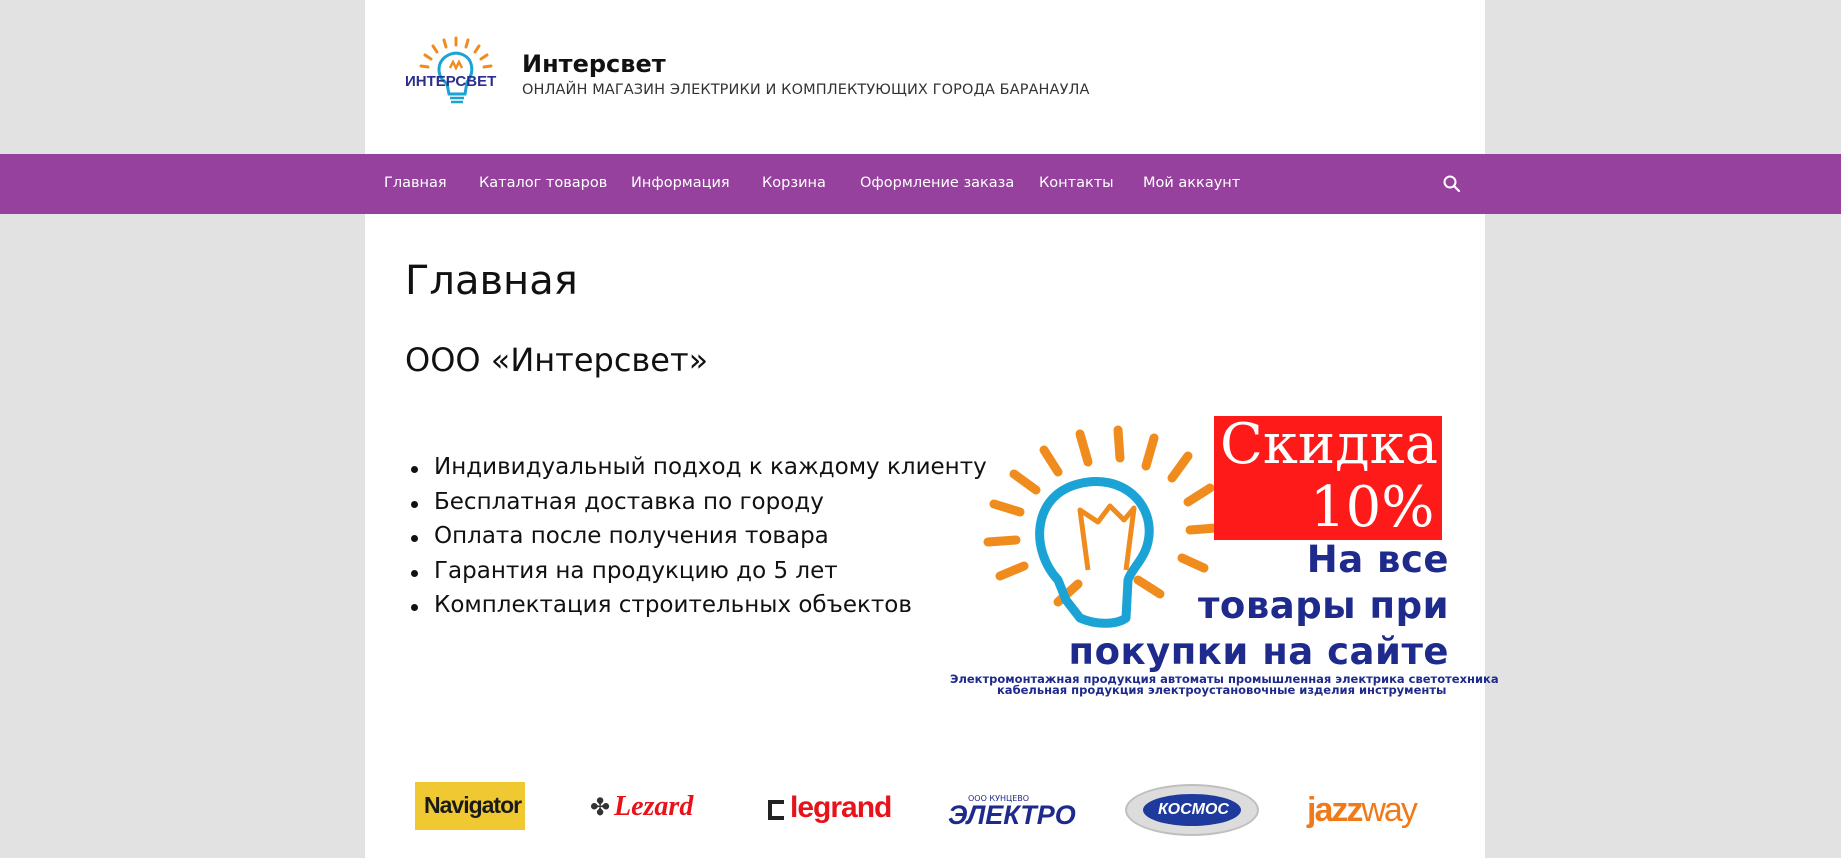 This screenshot has width=1841, height=858. I want to click on nav-item-contacts: Контакты, so click(1076, 183).